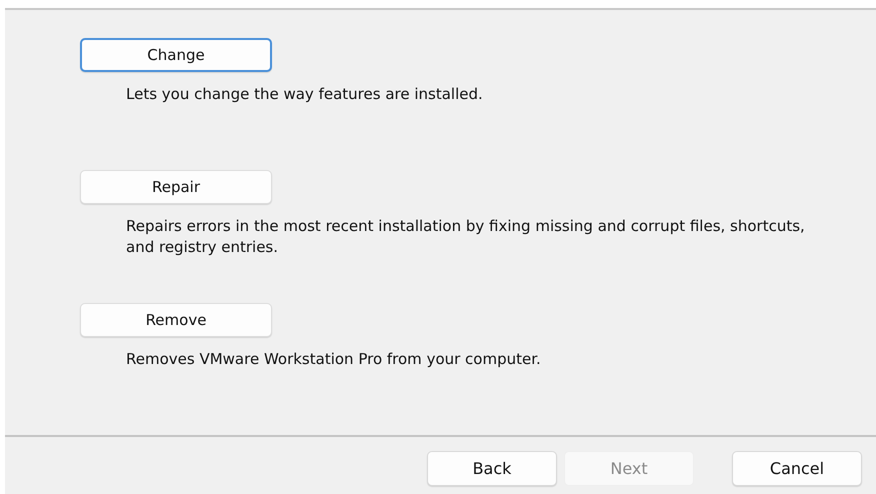 Image resolution: width=876 pixels, height=494 pixels. Describe the element at coordinates (334, 359) in the screenshot. I see `option-description: Removes VMware Workstation Pro from your computer.` at that location.